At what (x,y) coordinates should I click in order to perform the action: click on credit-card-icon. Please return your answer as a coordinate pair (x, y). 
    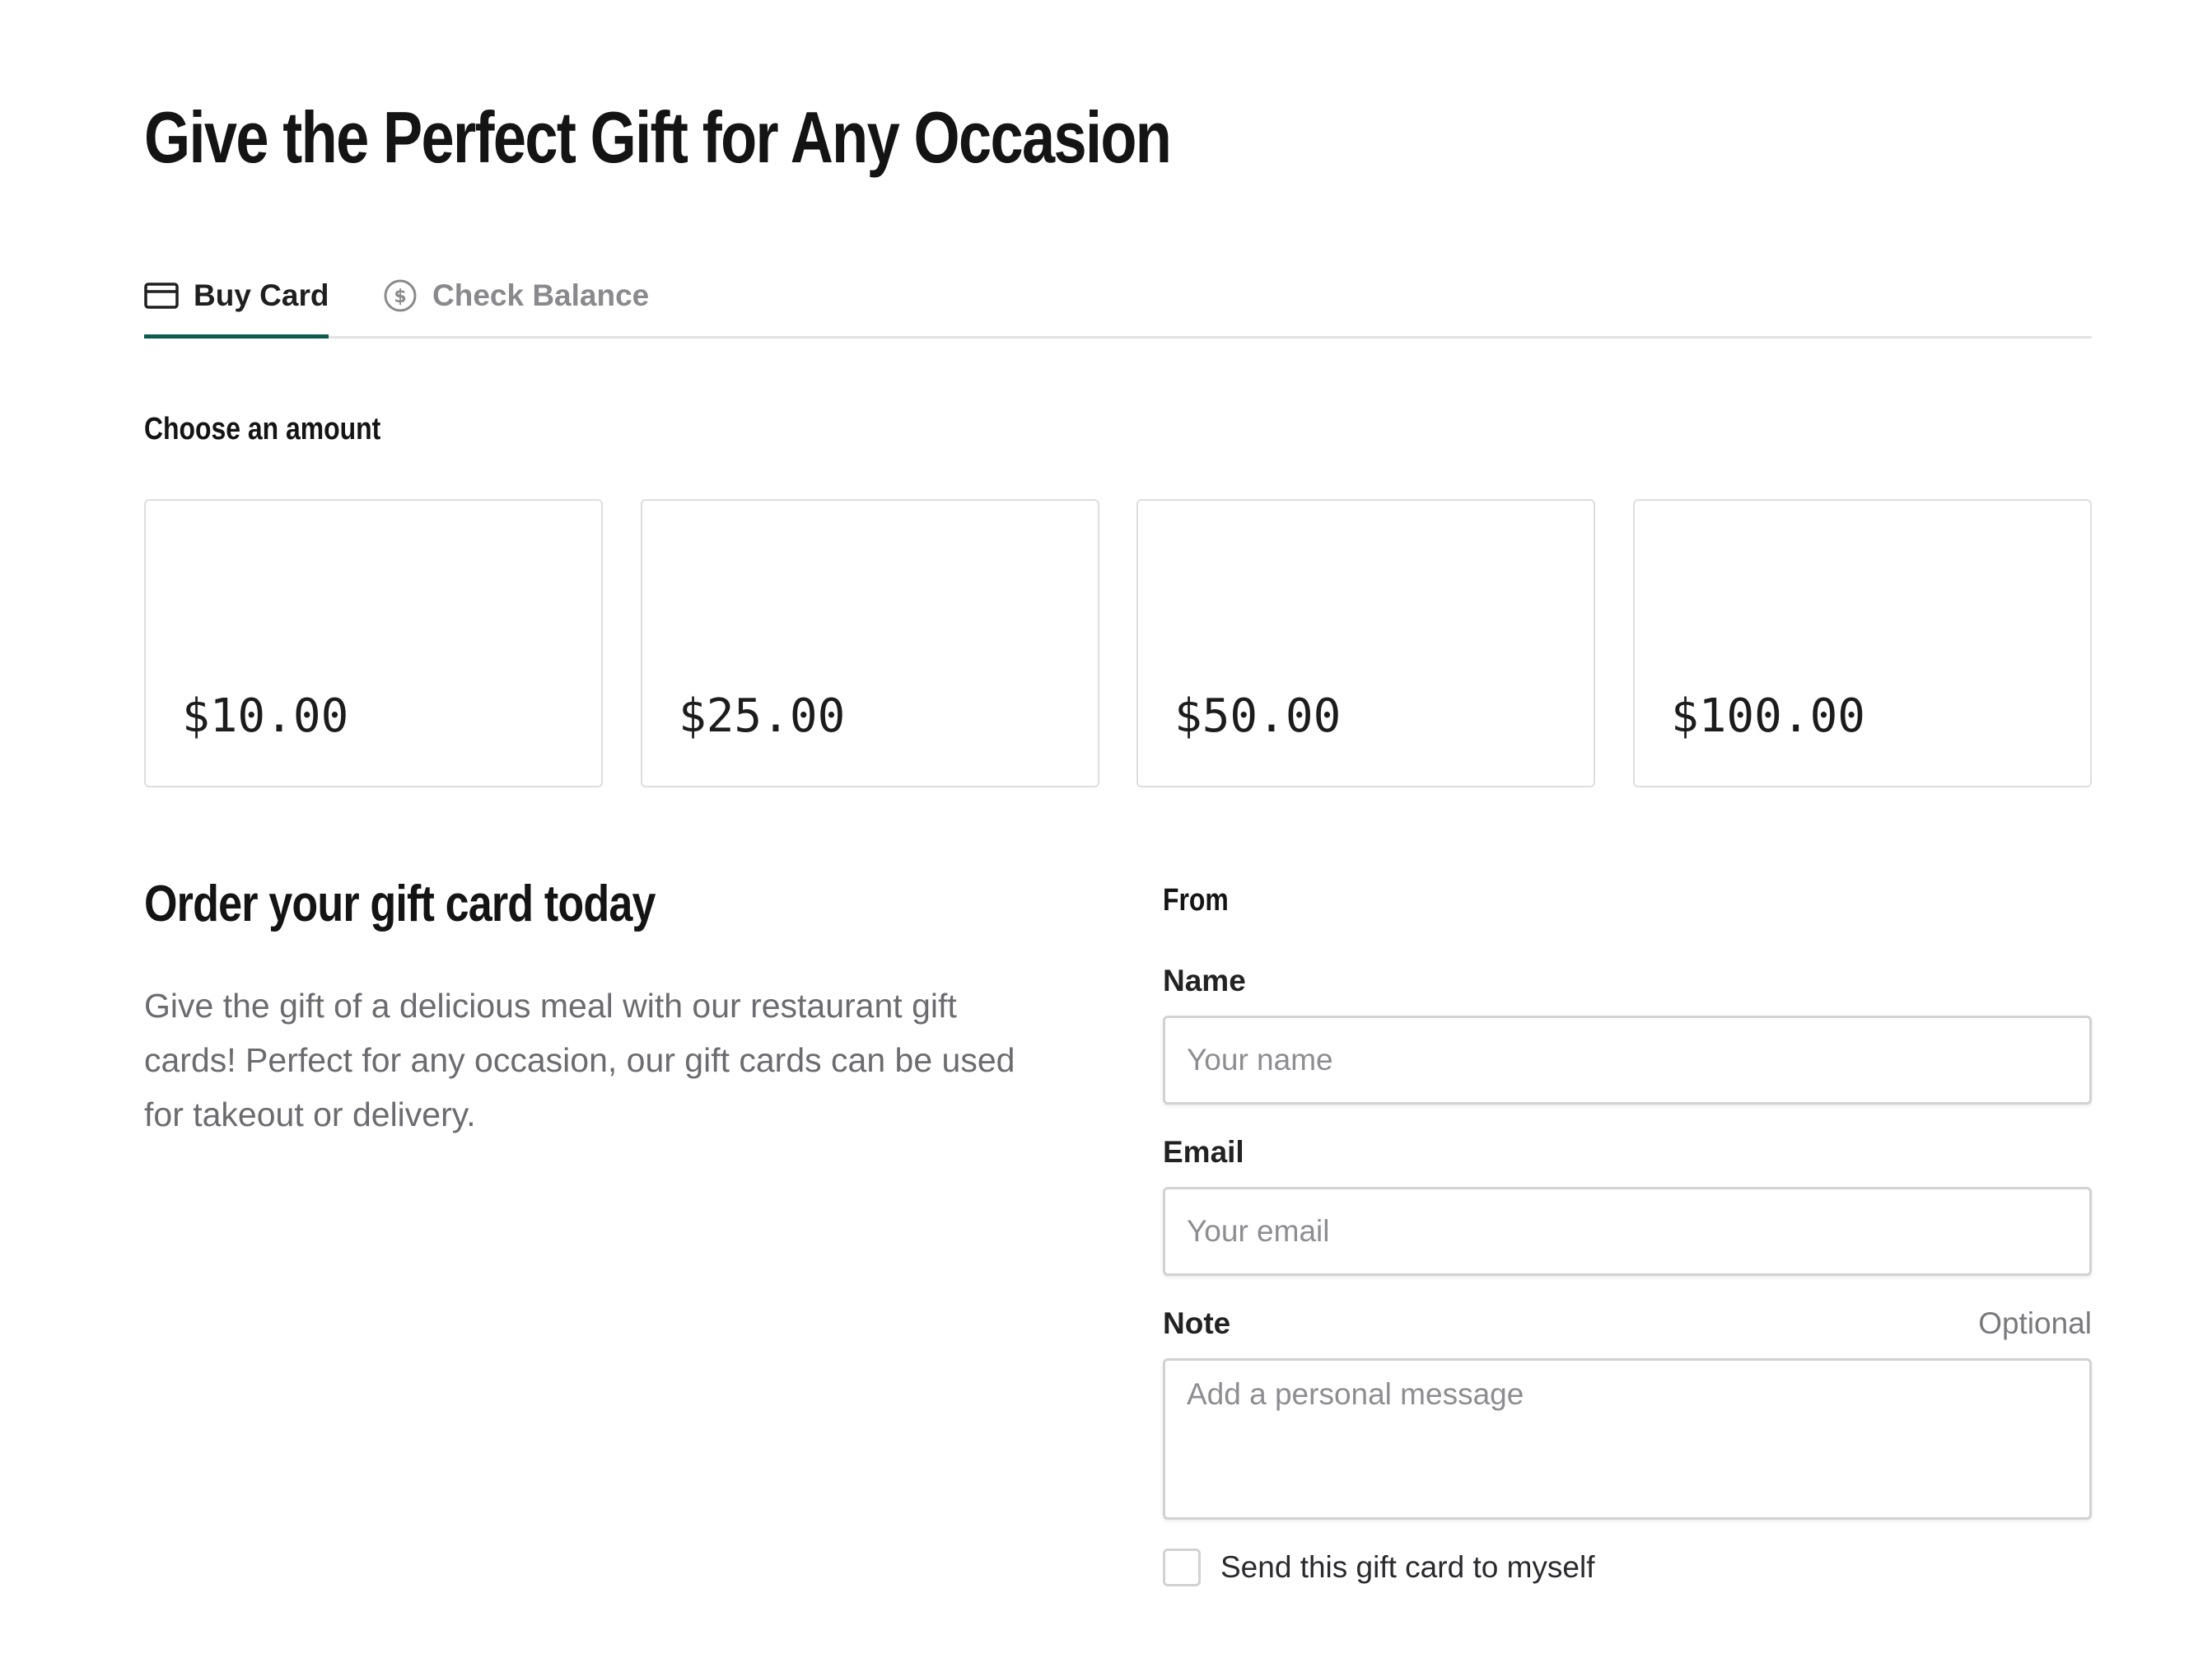
    Looking at the image, I should click on (161, 296).